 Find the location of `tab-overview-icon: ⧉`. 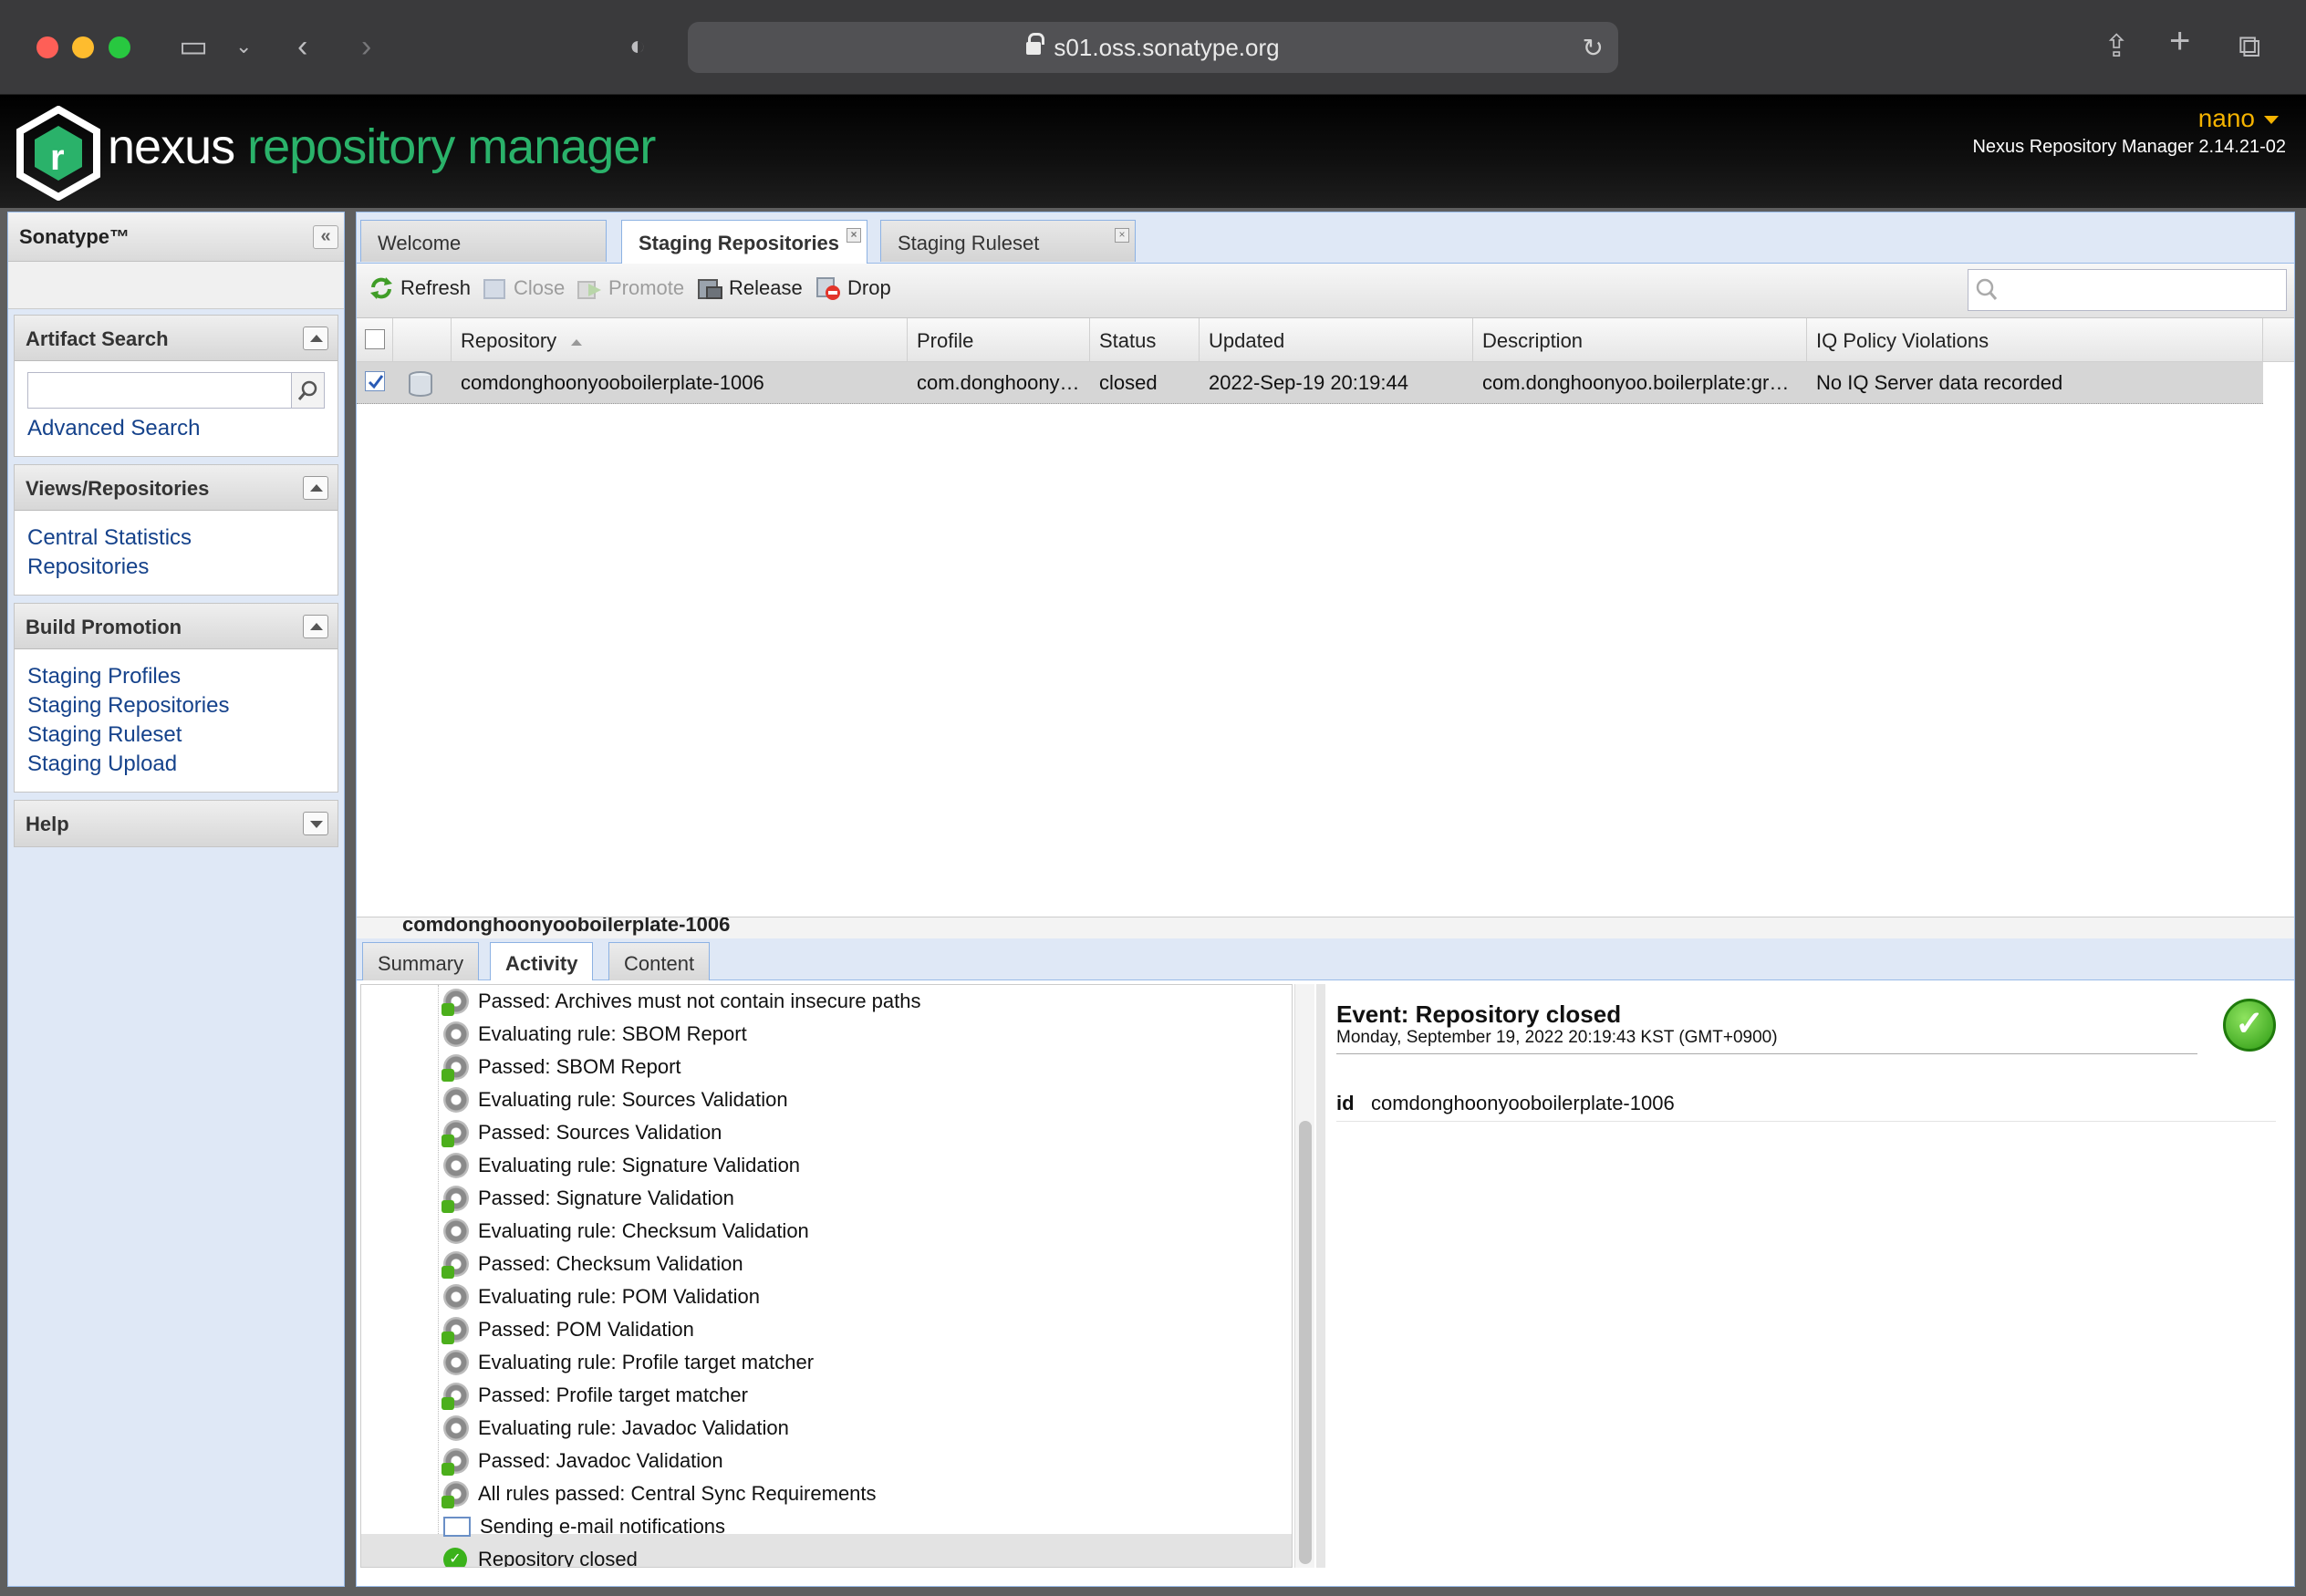

tab-overview-icon: ⧉ is located at coordinates (2249, 47).